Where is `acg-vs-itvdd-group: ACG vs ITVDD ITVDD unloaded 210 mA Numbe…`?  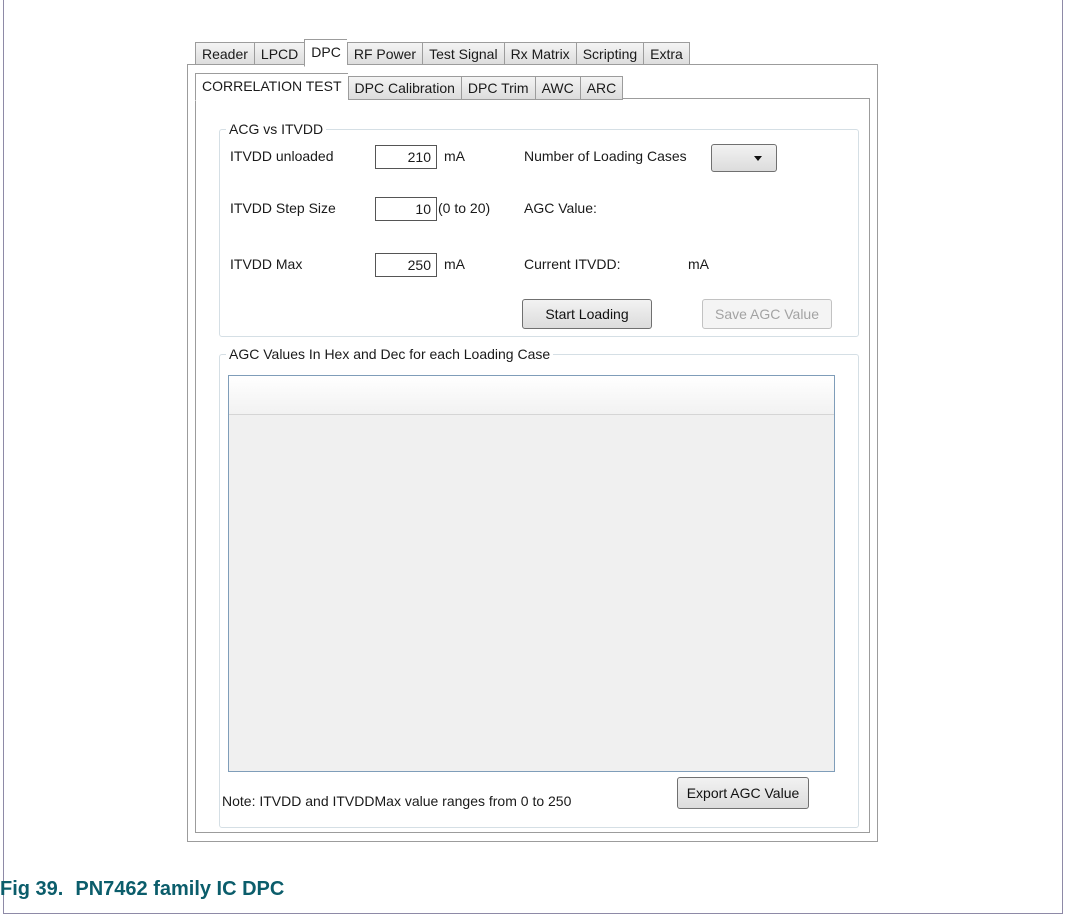
acg-vs-itvdd-group: ACG vs ITVDD ITVDD unloaded 210 mA Numbe… is located at coordinates (539, 228).